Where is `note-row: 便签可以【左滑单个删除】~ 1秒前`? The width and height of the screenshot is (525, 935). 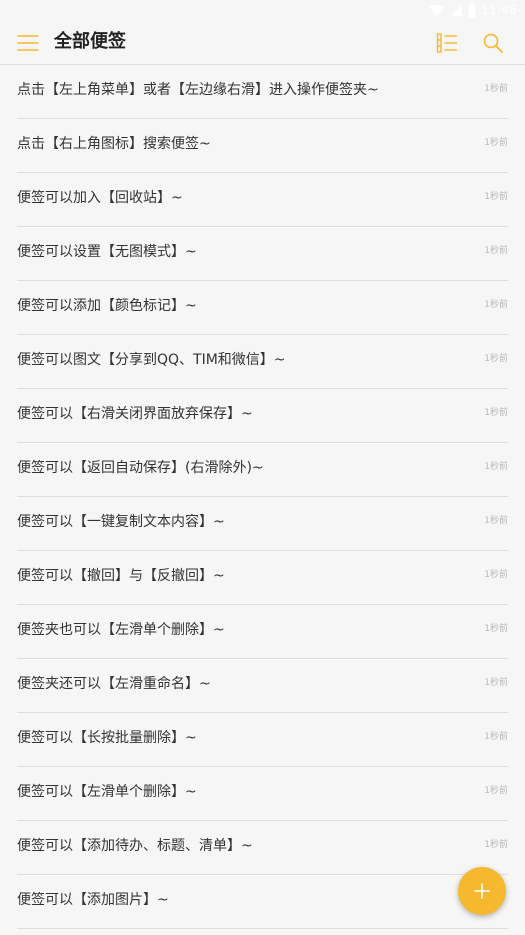 note-row: 便签可以【左滑单个删除】~ 1秒前 is located at coordinates (262, 794).